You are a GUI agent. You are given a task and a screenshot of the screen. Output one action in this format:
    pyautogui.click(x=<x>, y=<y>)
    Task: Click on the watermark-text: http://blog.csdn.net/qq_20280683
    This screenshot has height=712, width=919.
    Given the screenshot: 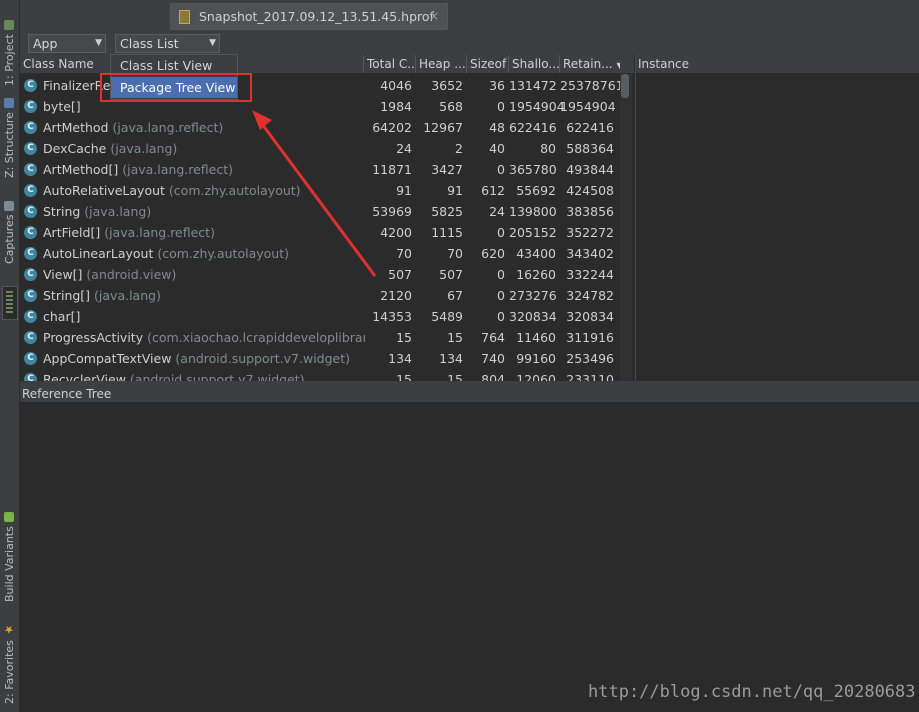 What is the action you would take?
    pyautogui.click(x=752, y=692)
    